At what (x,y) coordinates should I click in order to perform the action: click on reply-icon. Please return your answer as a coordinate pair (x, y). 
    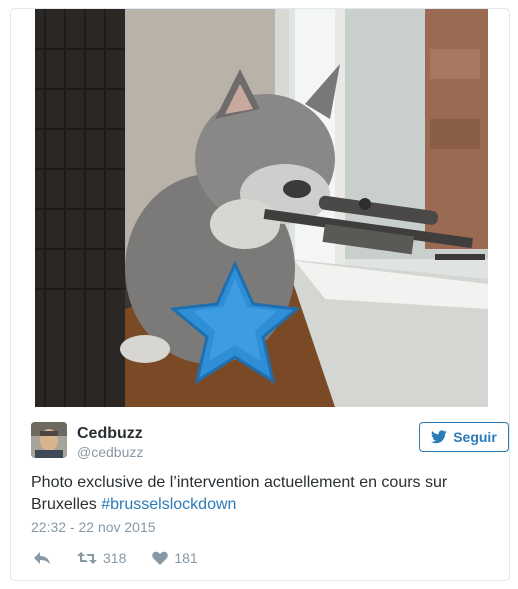
    Looking at the image, I should click on (42, 558).